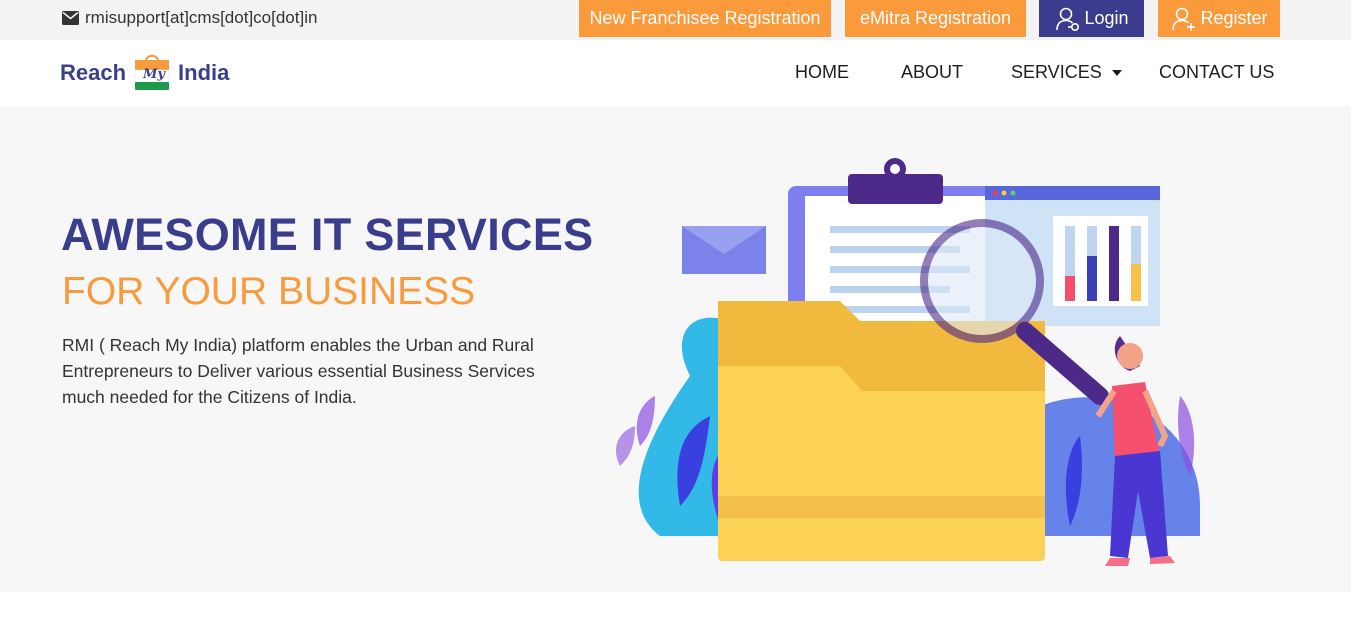 The width and height of the screenshot is (1351, 623). What do you see at coordinates (1091, 18) in the screenshot?
I see `login-button: Login` at bounding box center [1091, 18].